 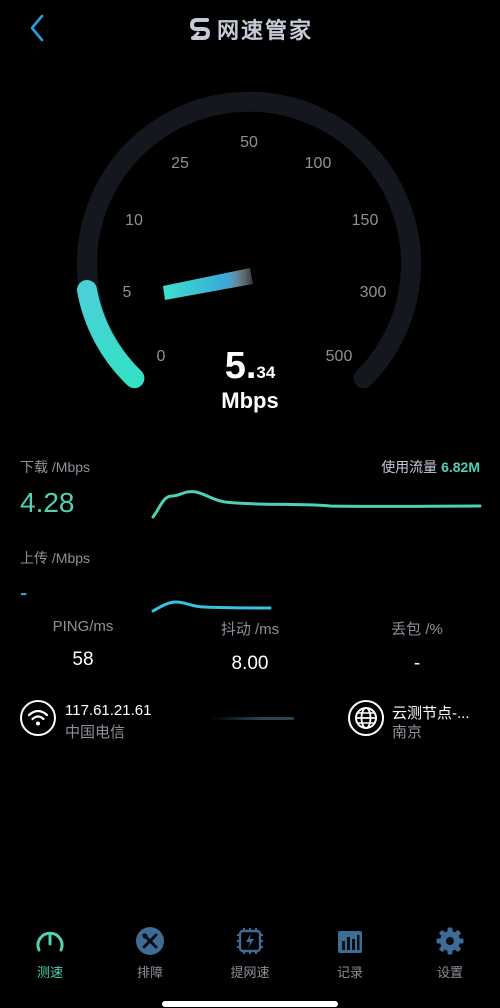 I want to click on jitter-metric: 抖动 /ms 8.00, so click(x=250, y=646).